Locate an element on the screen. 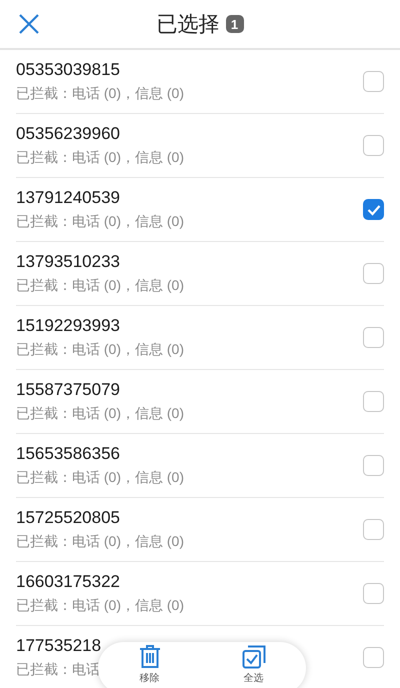 The width and height of the screenshot is (400, 688). select-all-button: 全选 is located at coordinates (254, 665).